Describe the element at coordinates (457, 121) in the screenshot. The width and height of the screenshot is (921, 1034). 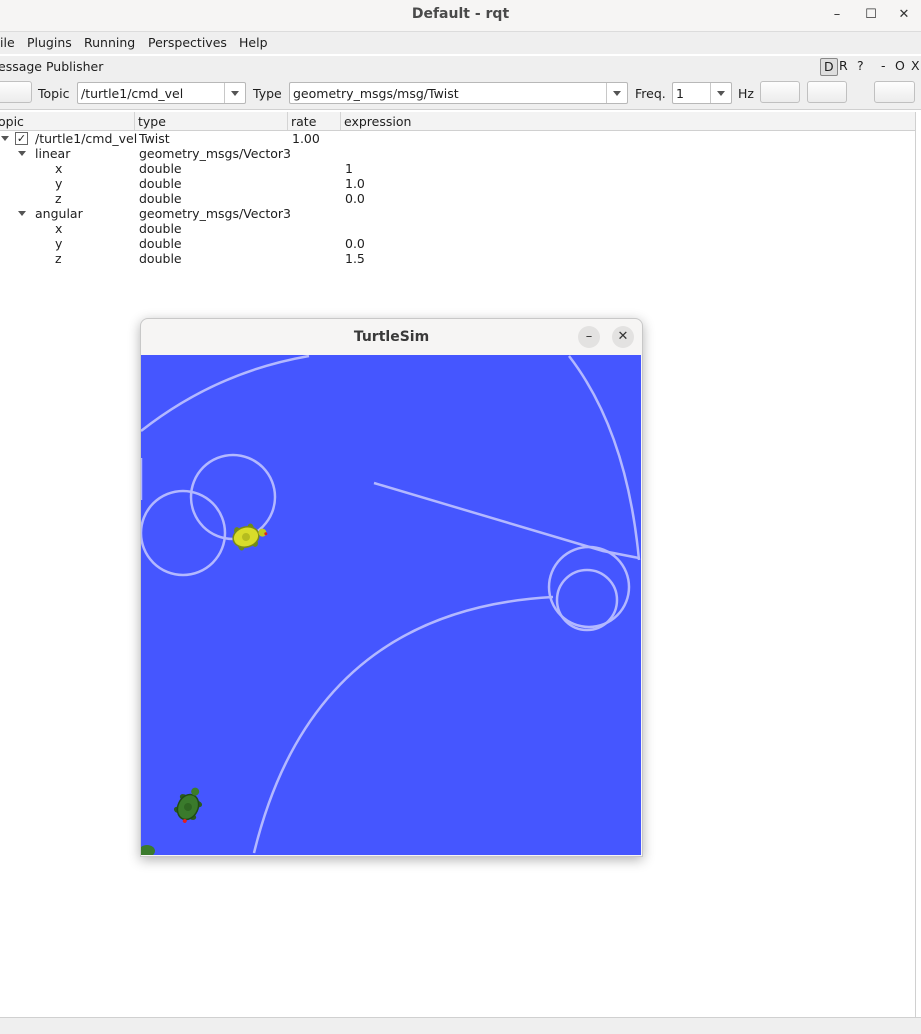
I see `tree-header: opic type rate expression` at that location.